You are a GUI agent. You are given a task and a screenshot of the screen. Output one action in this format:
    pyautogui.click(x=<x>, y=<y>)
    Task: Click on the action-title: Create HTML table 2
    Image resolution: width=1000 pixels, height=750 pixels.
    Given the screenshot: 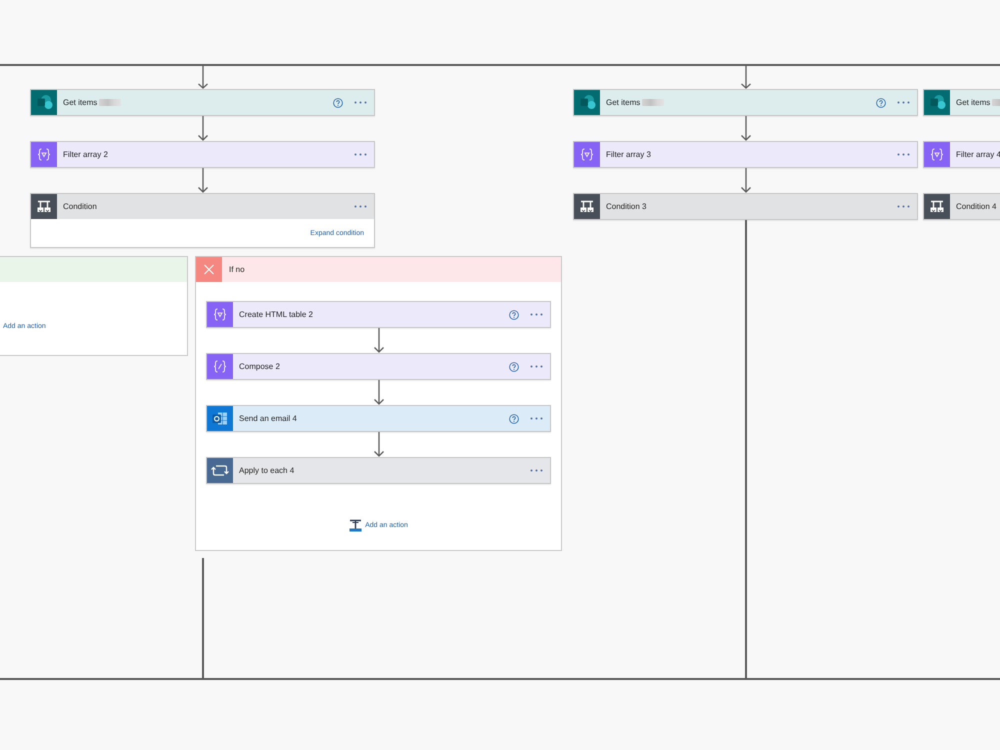 What is the action you would take?
    pyautogui.click(x=276, y=314)
    